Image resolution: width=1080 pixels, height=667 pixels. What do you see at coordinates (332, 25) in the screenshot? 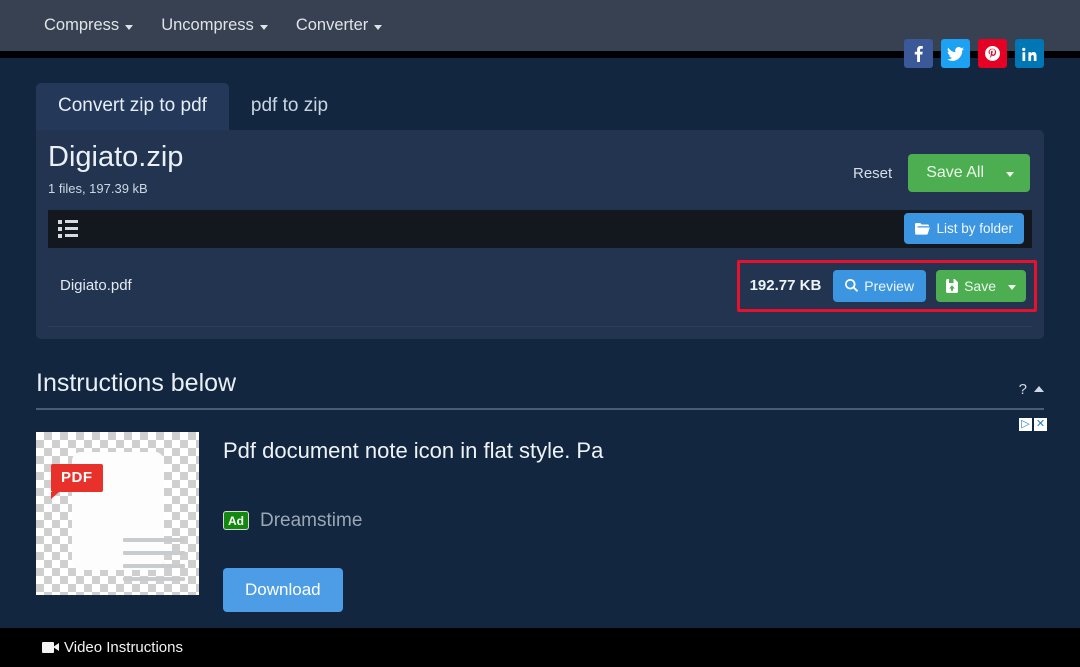
I see `nav-item-converter-label: Converter` at bounding box center [332, 25].